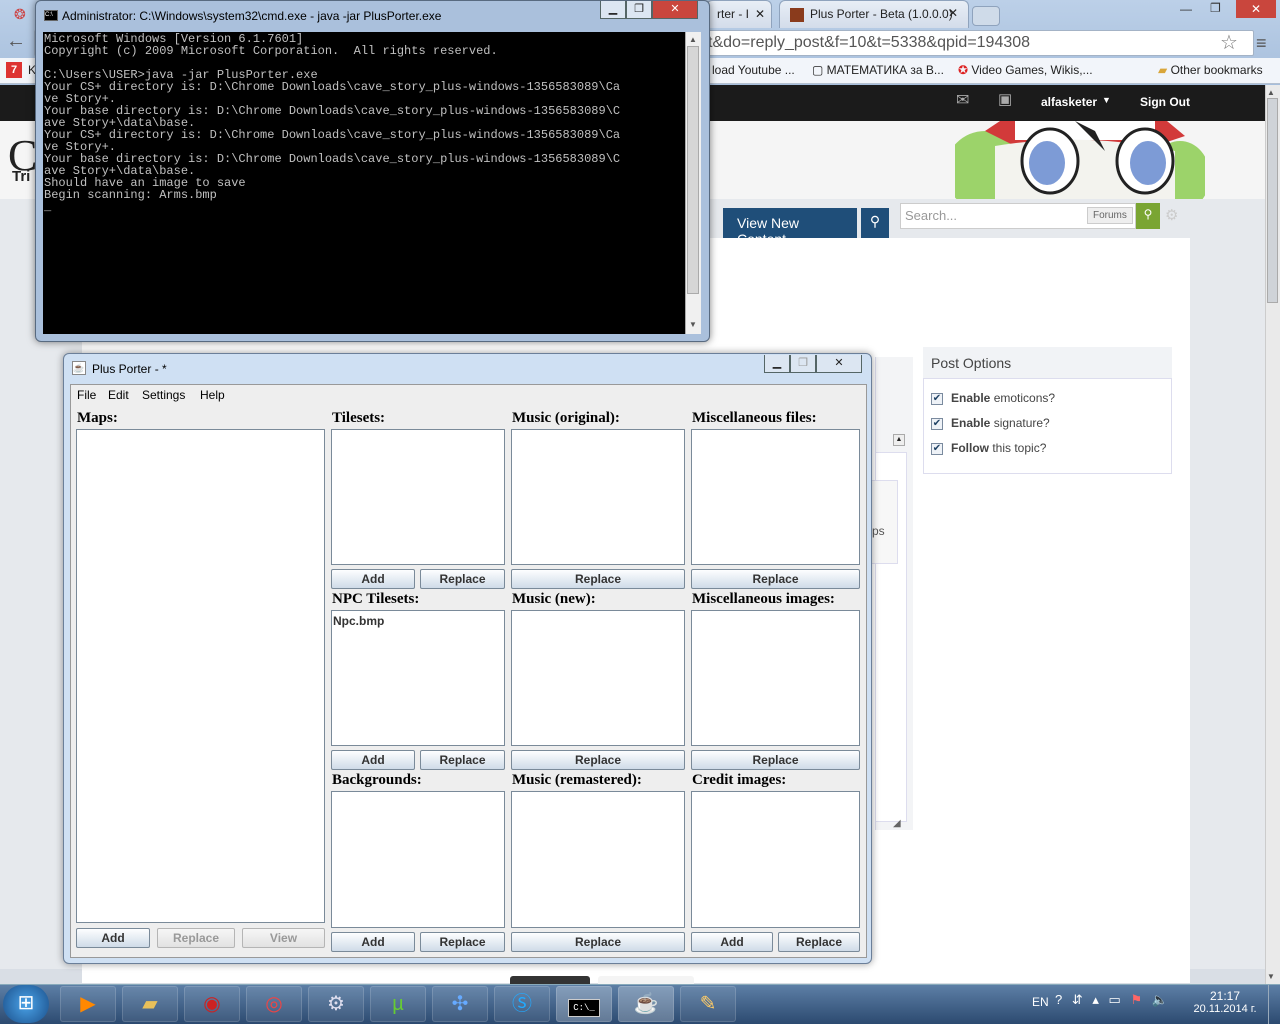  Describe the element at coordinates (88, 1004) in the screenshot. I see `media-player-icon: ▶` at that location.